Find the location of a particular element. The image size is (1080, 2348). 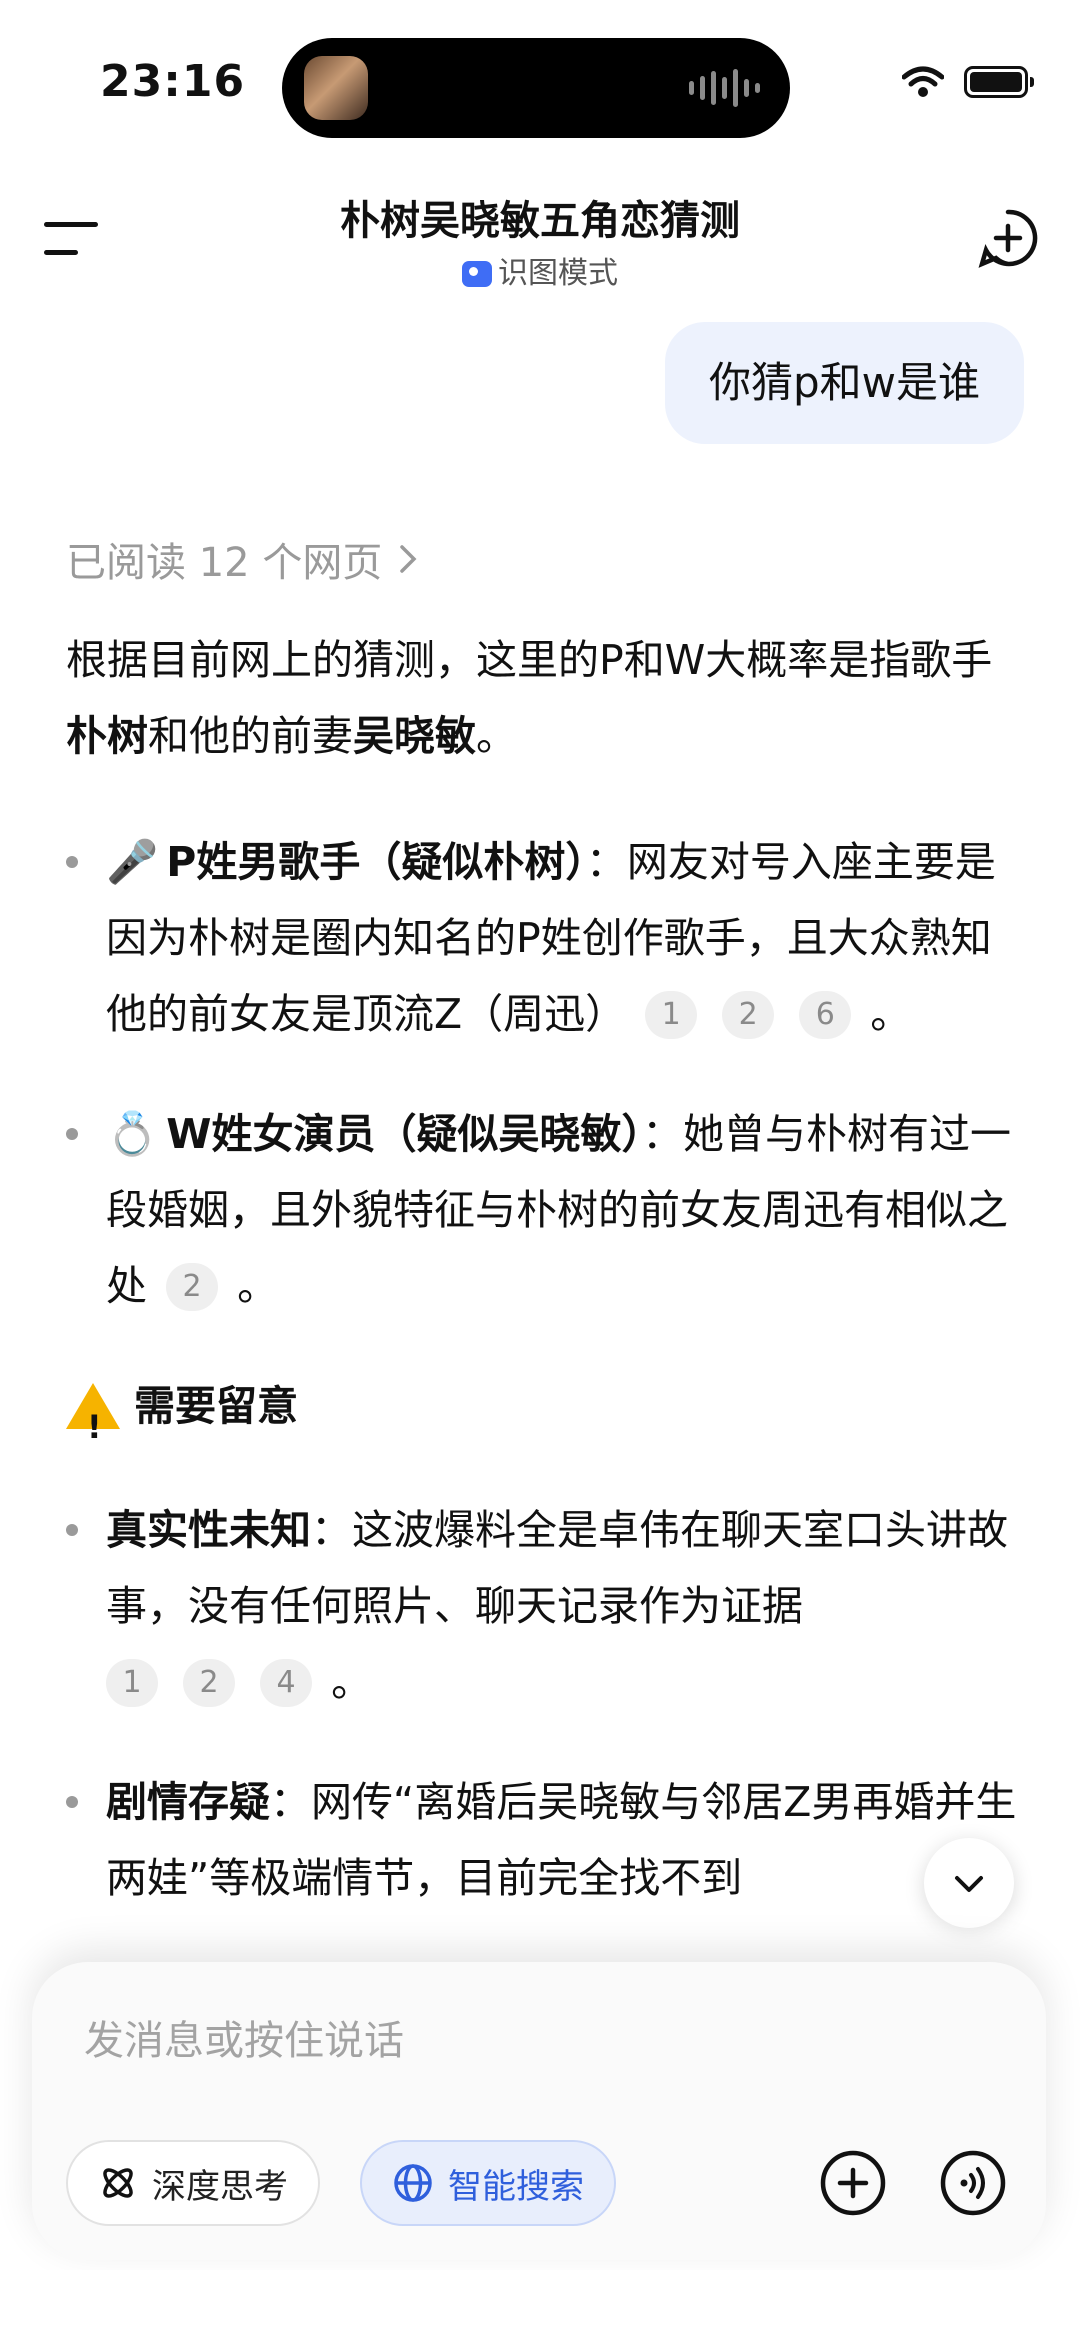

wifi-icon is located at coordinates (923, 81).